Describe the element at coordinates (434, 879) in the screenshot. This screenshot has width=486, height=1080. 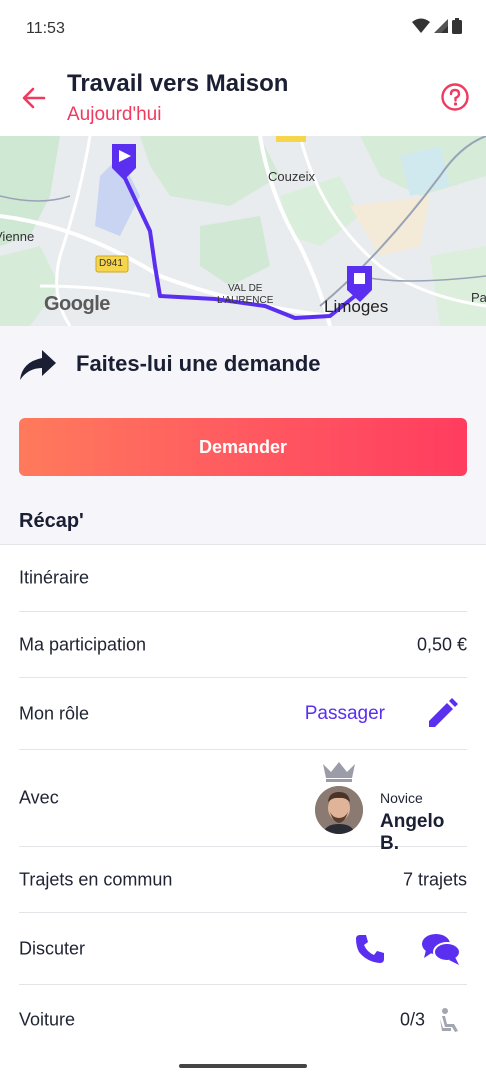
I see `common-trips-value: 7 trajets` at that location.